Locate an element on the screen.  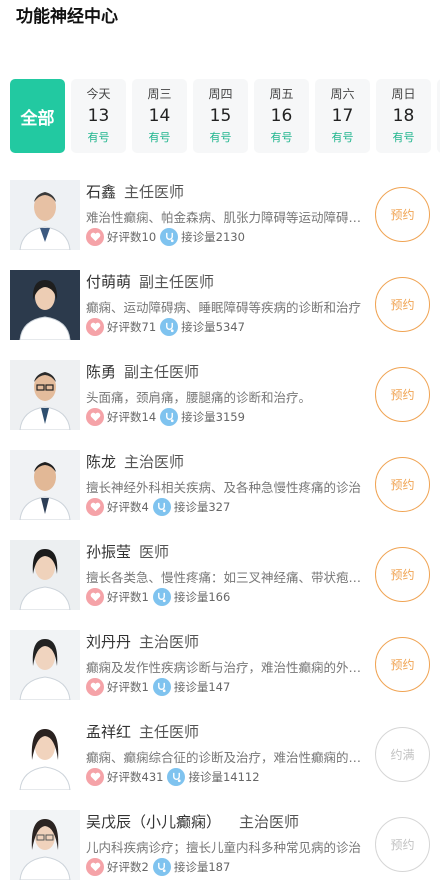
weekday-label: 周日 is located at coordinates (403, 94).